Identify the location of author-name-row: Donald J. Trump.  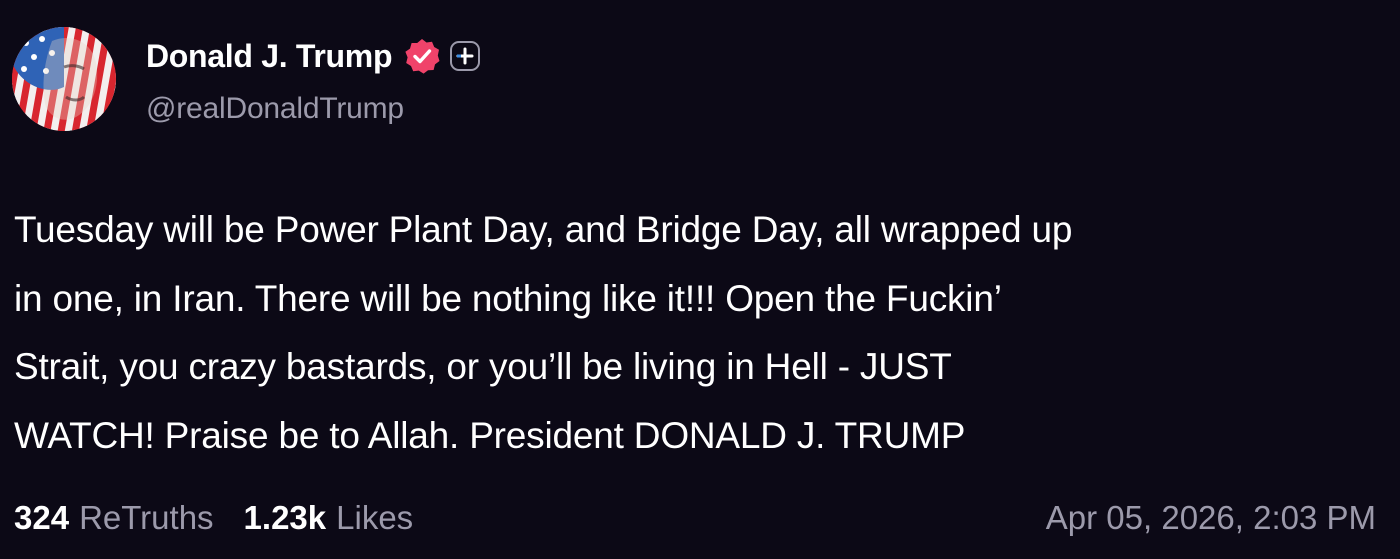
(313, 56).